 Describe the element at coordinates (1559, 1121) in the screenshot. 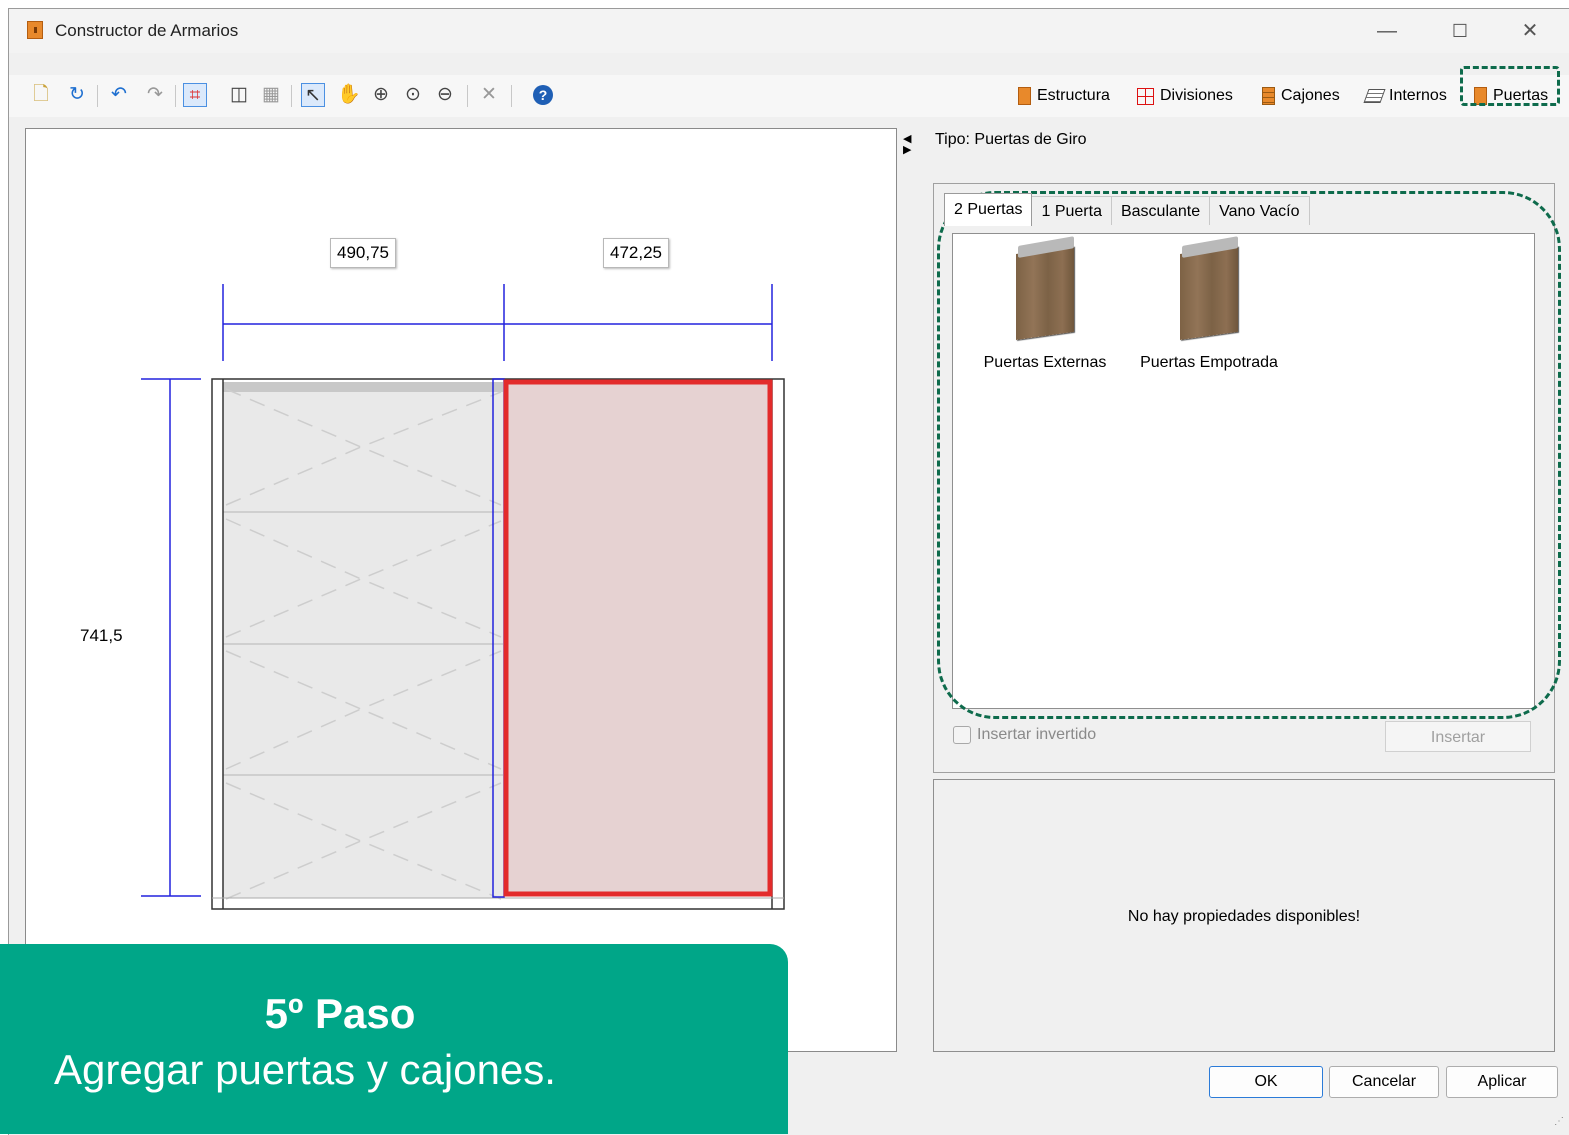

I see `resize-grip-icon: ⋰` at that location.